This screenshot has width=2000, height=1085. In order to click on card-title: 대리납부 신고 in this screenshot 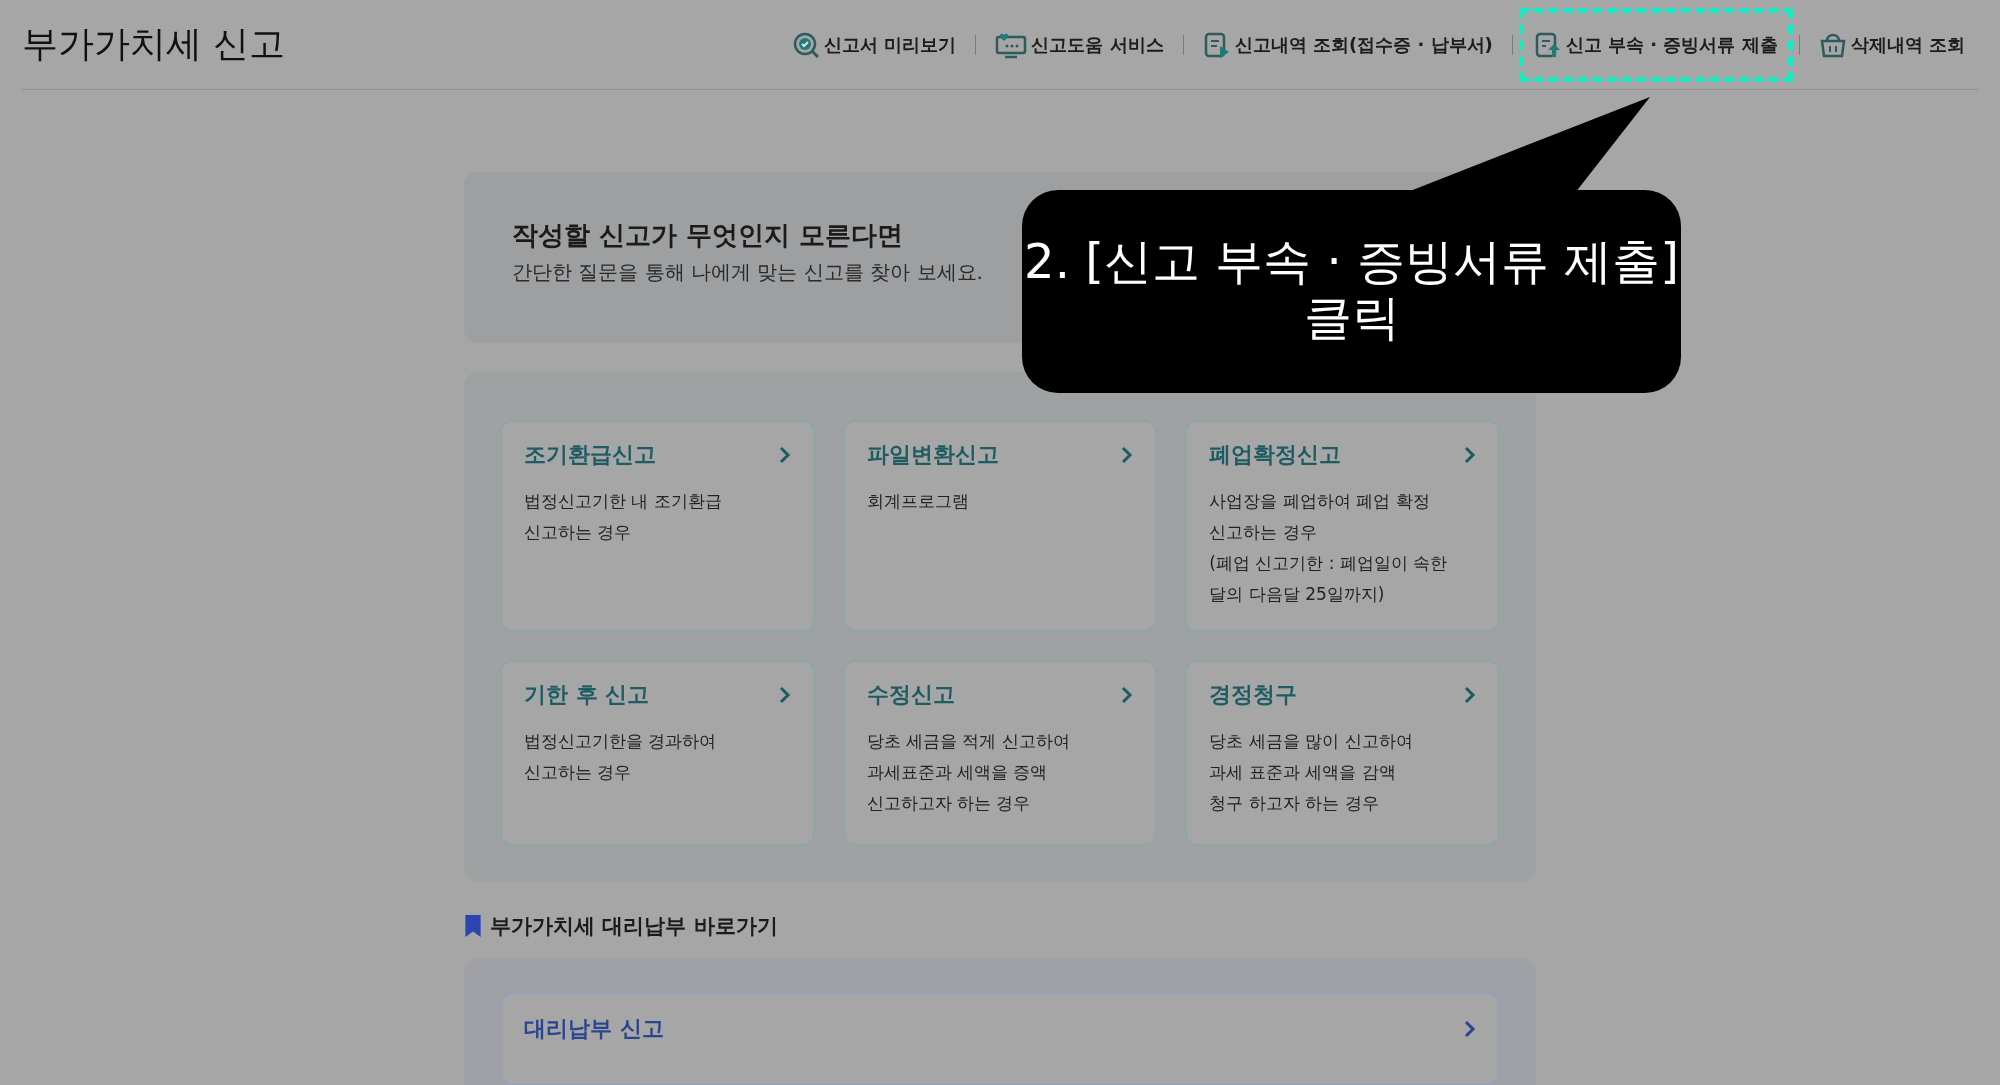, I will do `click(594, 1029)`.